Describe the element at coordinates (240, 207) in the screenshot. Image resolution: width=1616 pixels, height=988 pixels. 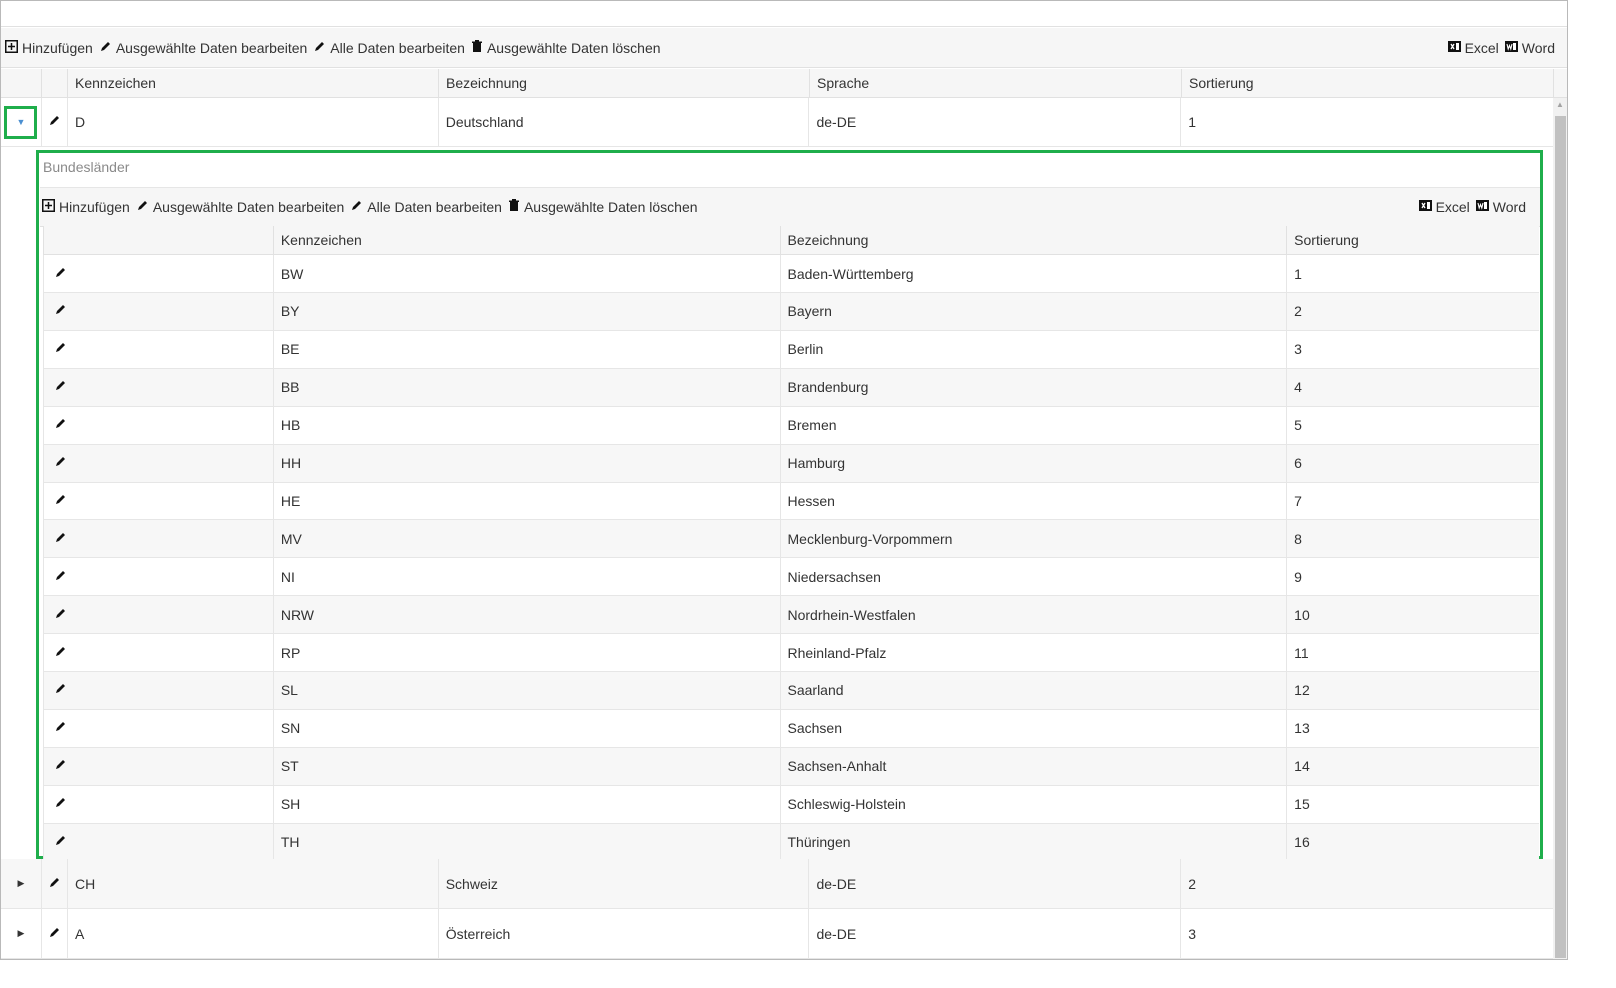
I see `detail-edit-selected-button: Ausgewählte Daten bearbeiten` at that location.